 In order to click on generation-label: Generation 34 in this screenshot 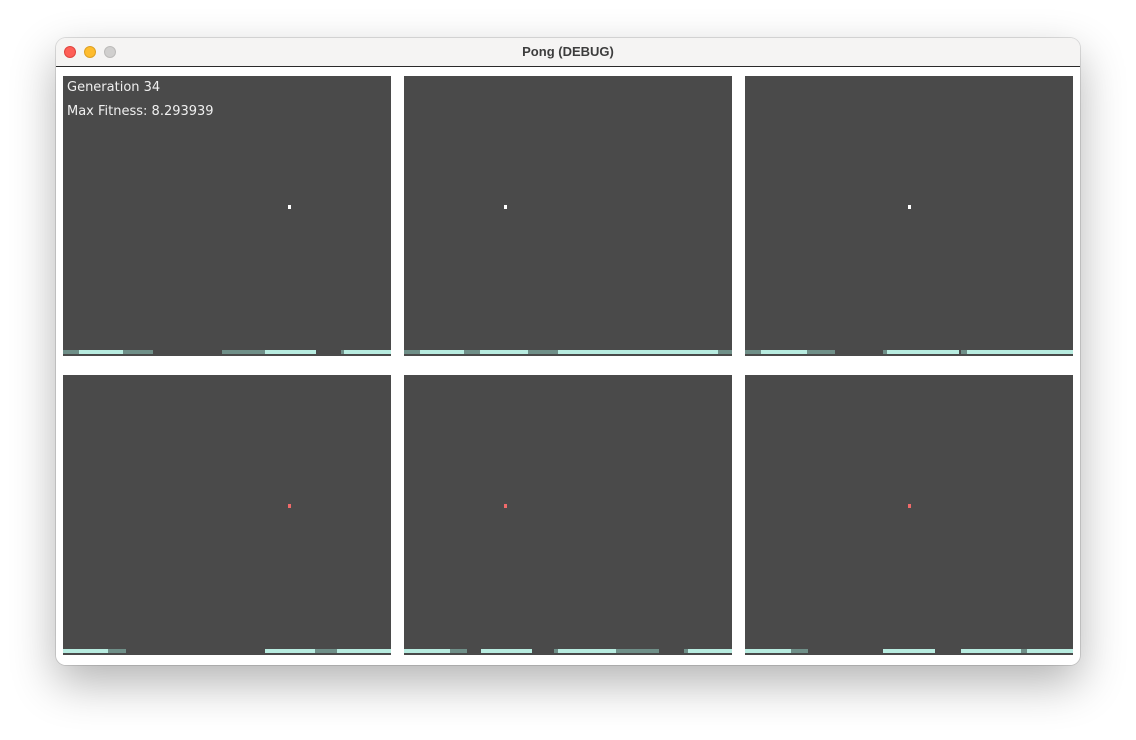, I will do `click(114, 87)`.